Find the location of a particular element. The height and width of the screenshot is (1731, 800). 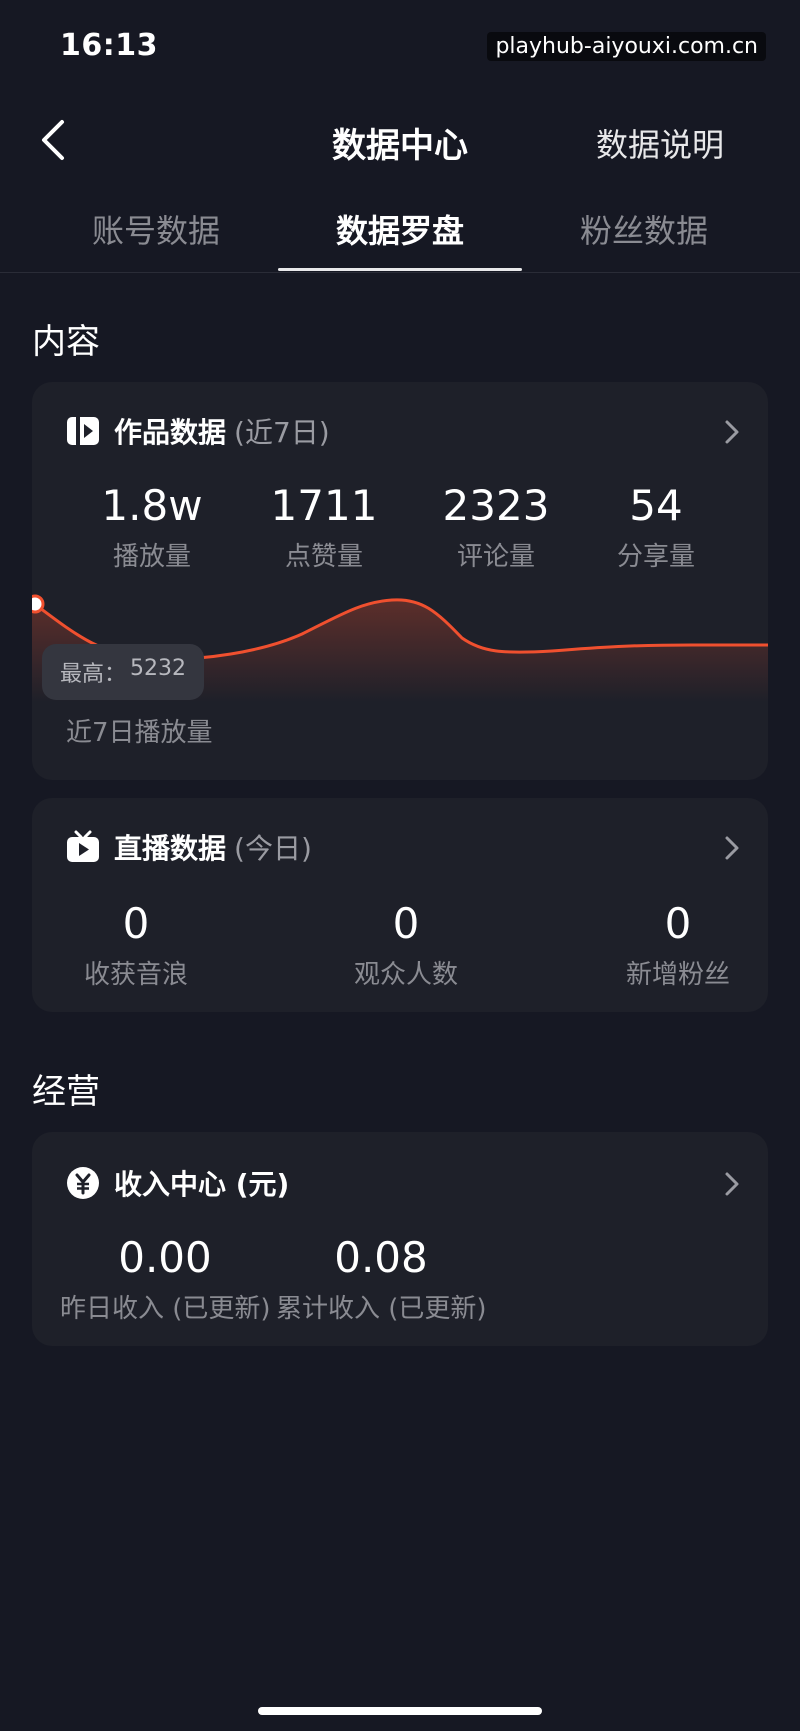

active-tab-indicator is located at coordinates (400, 269).